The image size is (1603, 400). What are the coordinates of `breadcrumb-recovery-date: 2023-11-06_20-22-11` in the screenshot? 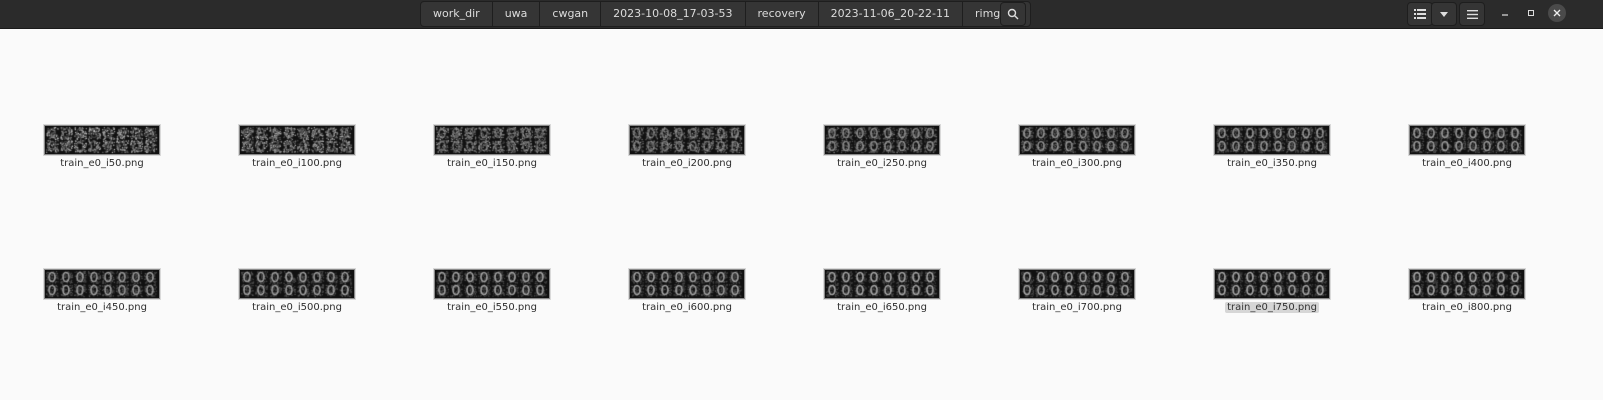 It's located at (891, 14).